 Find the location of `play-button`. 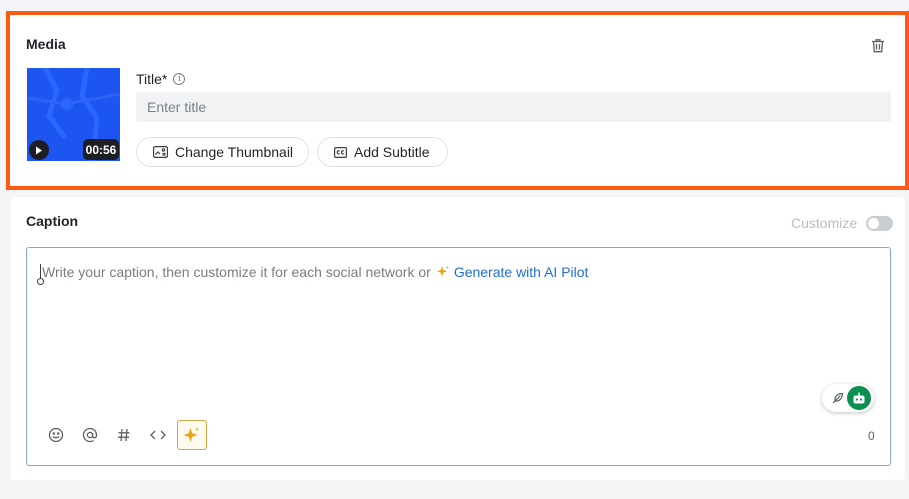

play-button is located at coordinates (39, 150).